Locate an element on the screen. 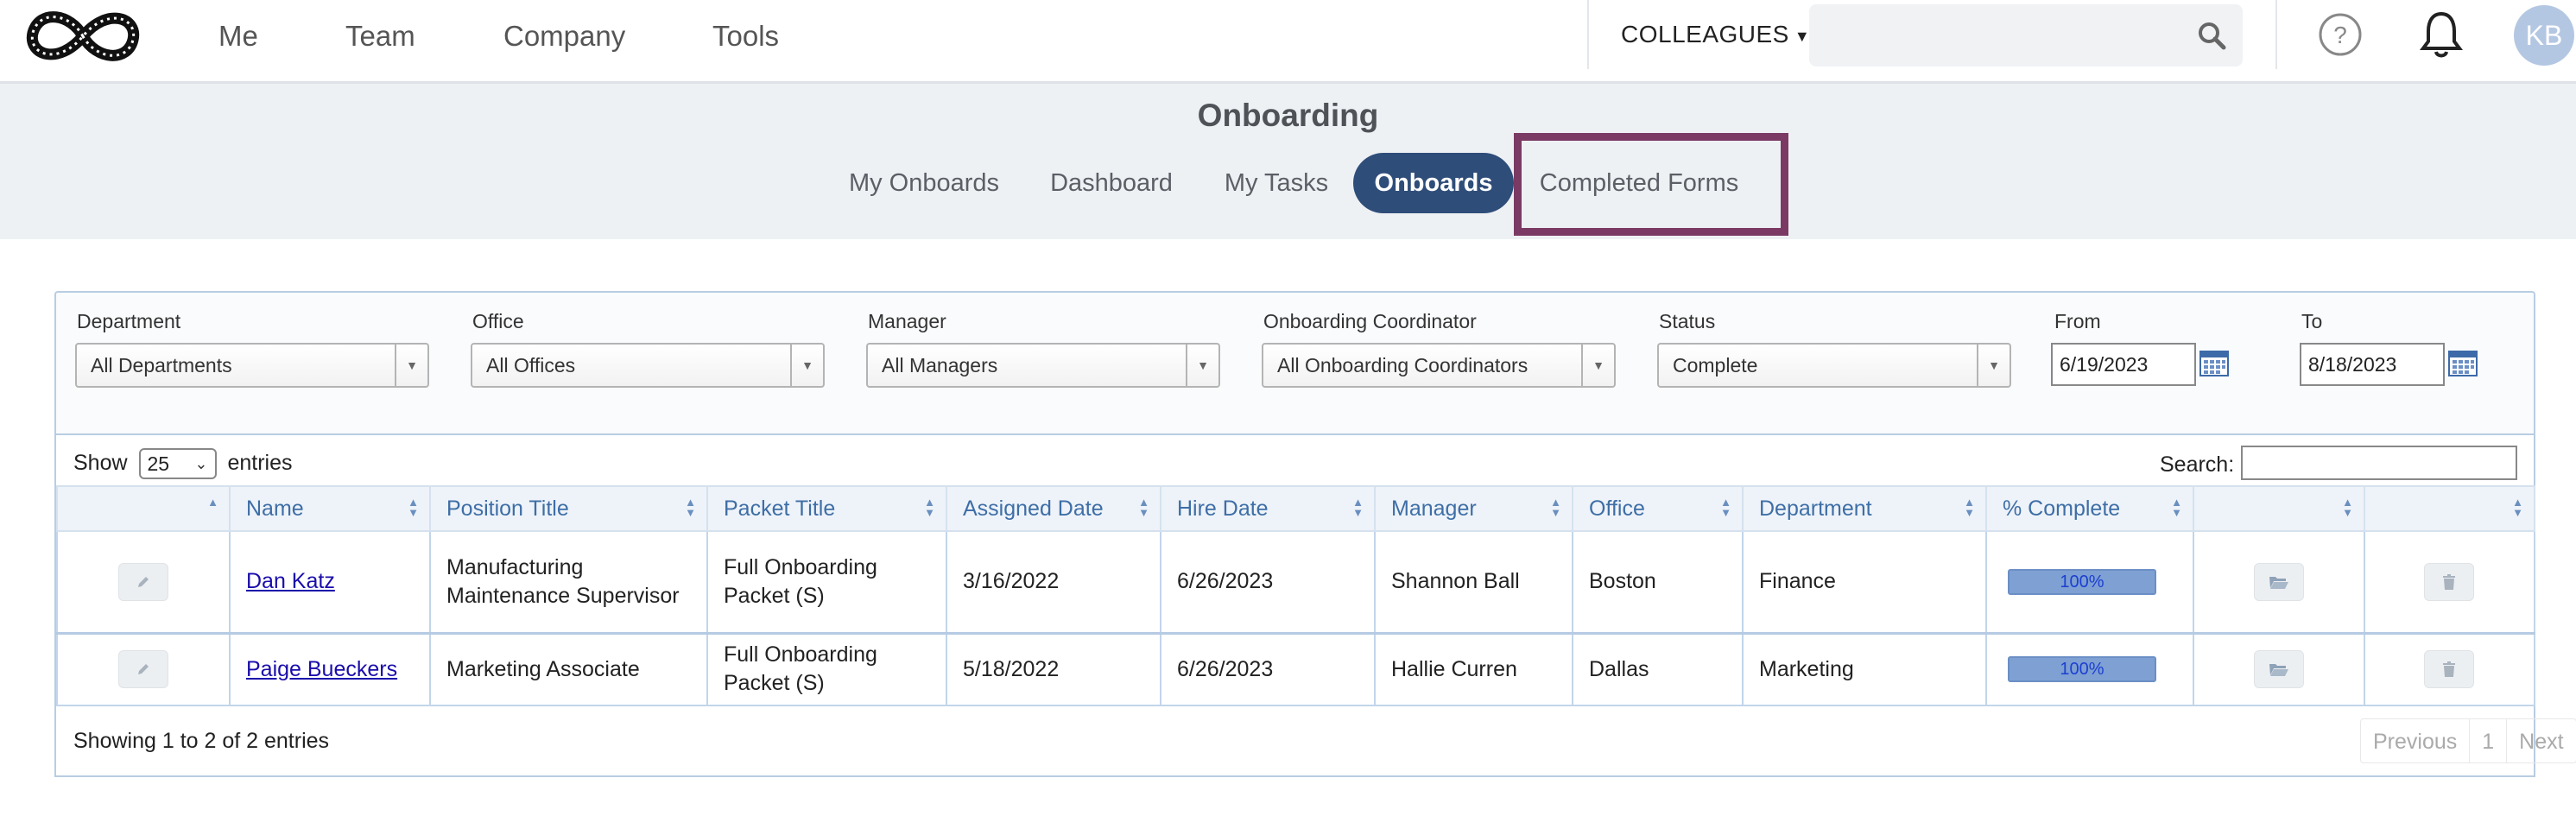  assigned-date-cell: 5/18/2022 is located at coordinates (1053, 670).